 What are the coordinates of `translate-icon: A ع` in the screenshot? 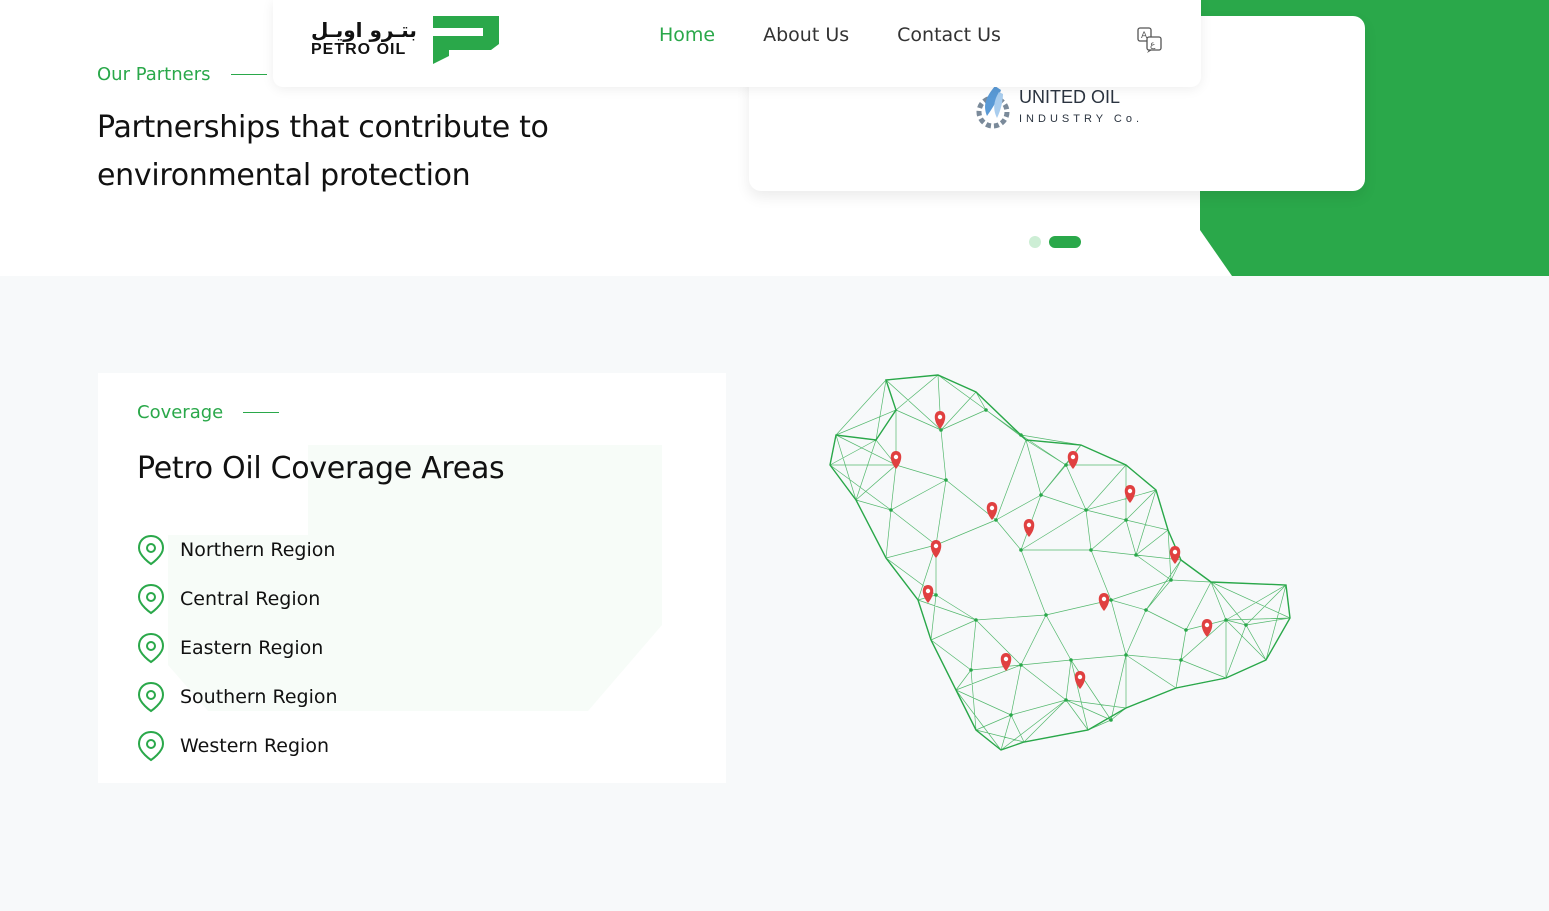 It's located at (1150, 40).